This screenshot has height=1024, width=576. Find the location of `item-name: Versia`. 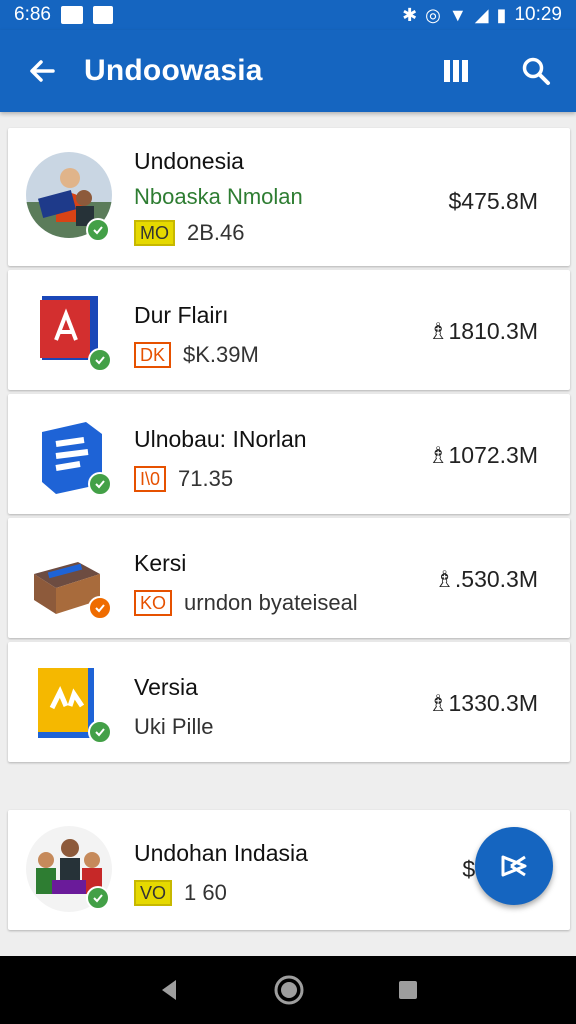

item-name: Versia is located at coordinates (166, 687).